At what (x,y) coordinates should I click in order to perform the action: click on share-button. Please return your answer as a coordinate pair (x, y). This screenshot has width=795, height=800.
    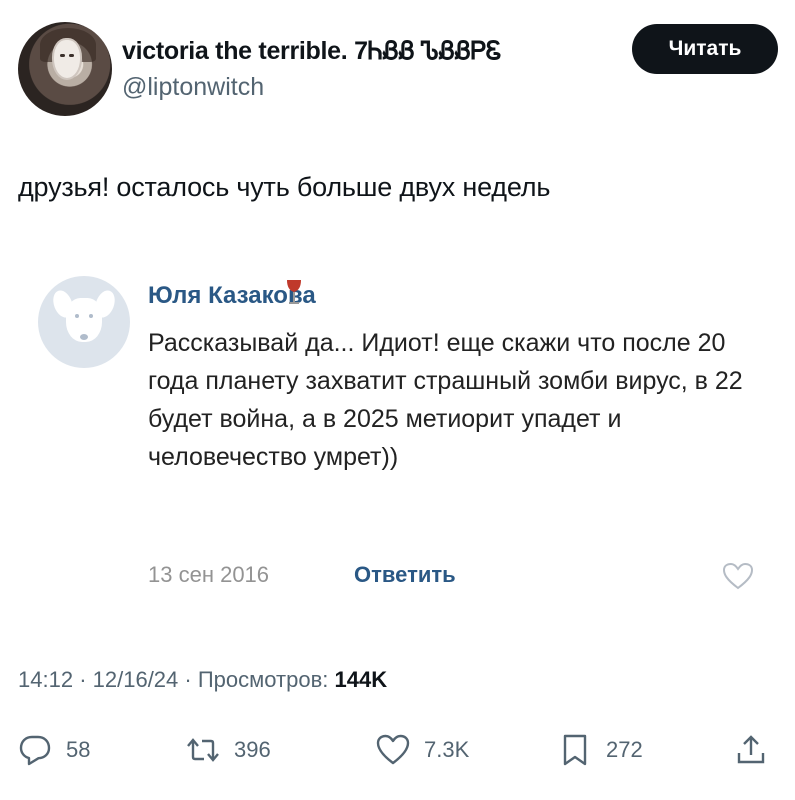
    Looking at the image, I should click on (751, 750).